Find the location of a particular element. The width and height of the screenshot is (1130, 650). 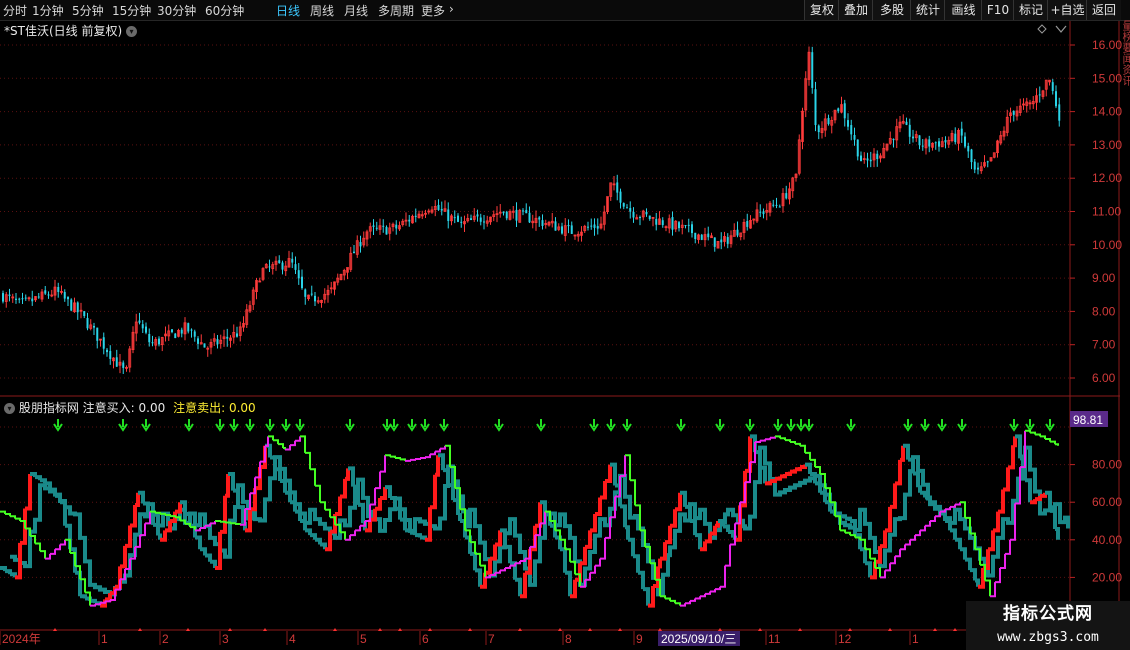

toolbar-button: 统计 is located at coordinates (927, 10).